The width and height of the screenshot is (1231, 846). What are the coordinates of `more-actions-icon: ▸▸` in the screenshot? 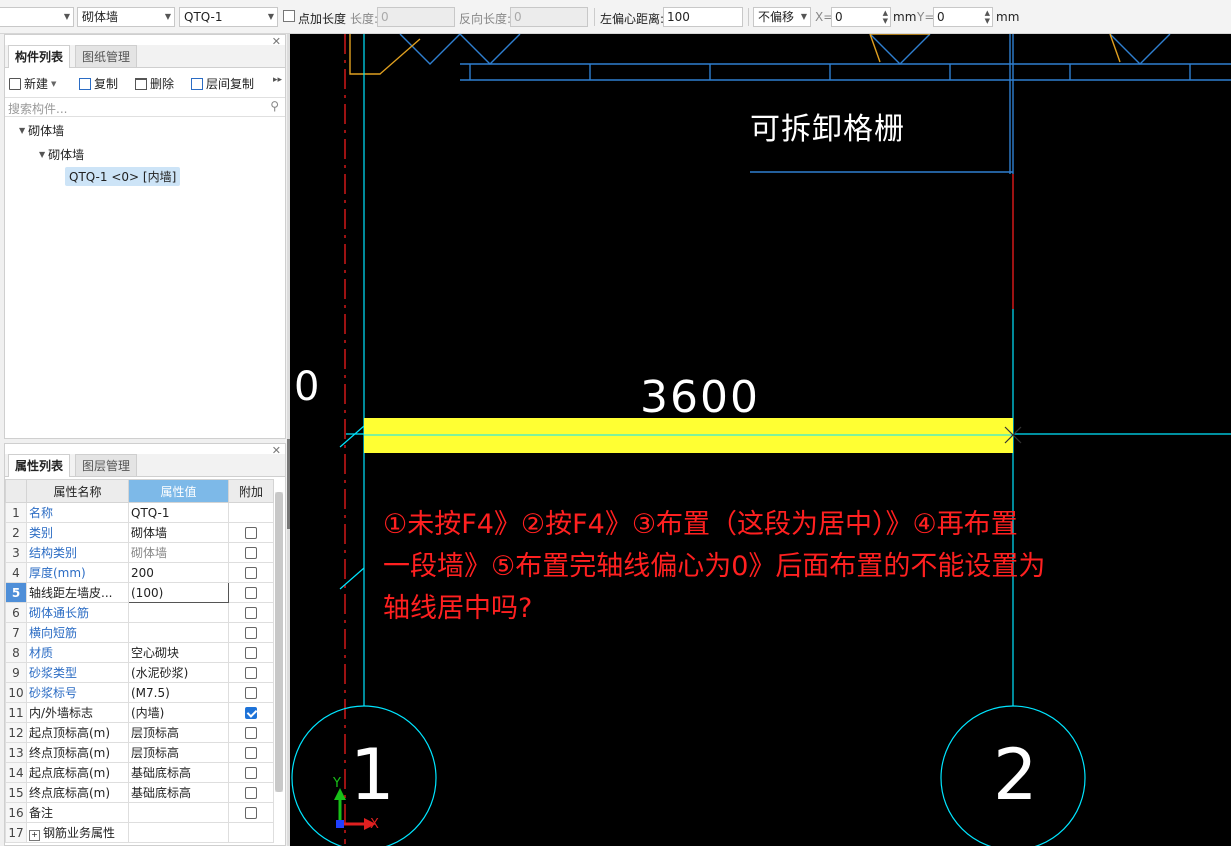 It's located at (277, 80).